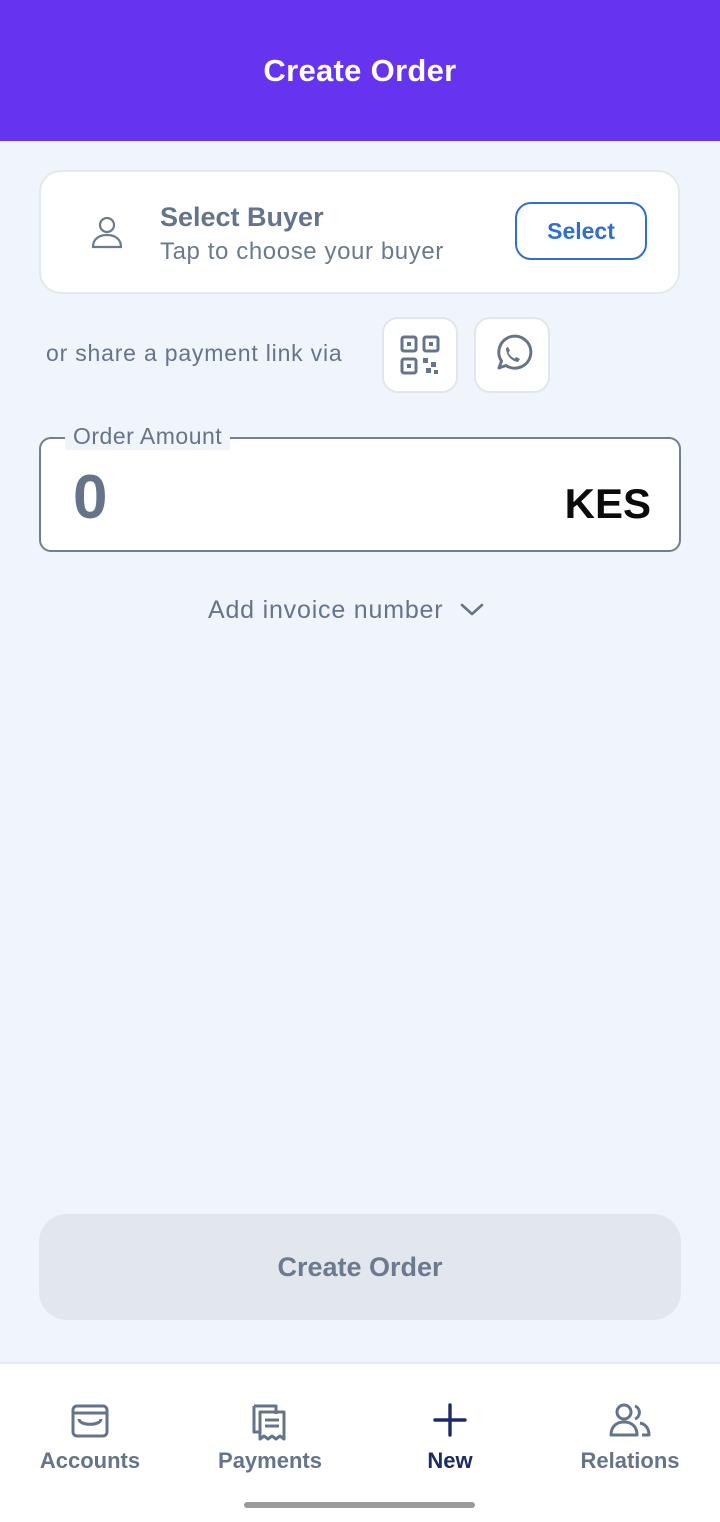 The width and height of the screenshot is (720, 1522). I want to click on app-header: Create Order, so click(360, 70).